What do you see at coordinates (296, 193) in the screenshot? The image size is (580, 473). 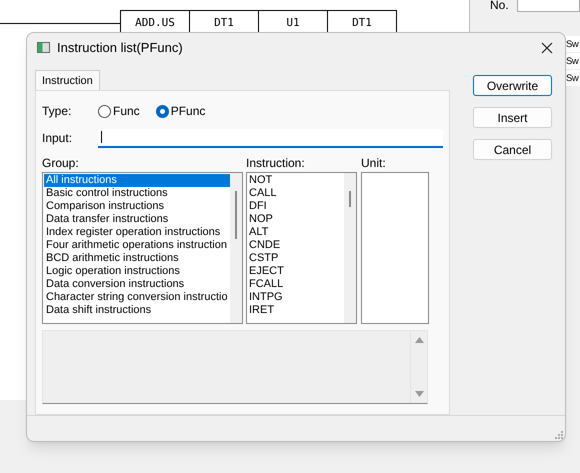 I see `instruction-item: CALL` at bounding box center [296, 193].